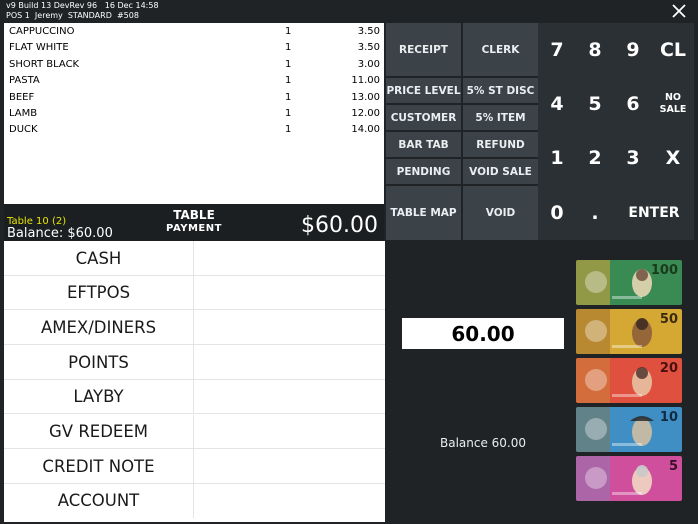  Describe the element at coordinates (423, 117) in the screenshot. I see `customer-button: CUSTOMER` at that location.